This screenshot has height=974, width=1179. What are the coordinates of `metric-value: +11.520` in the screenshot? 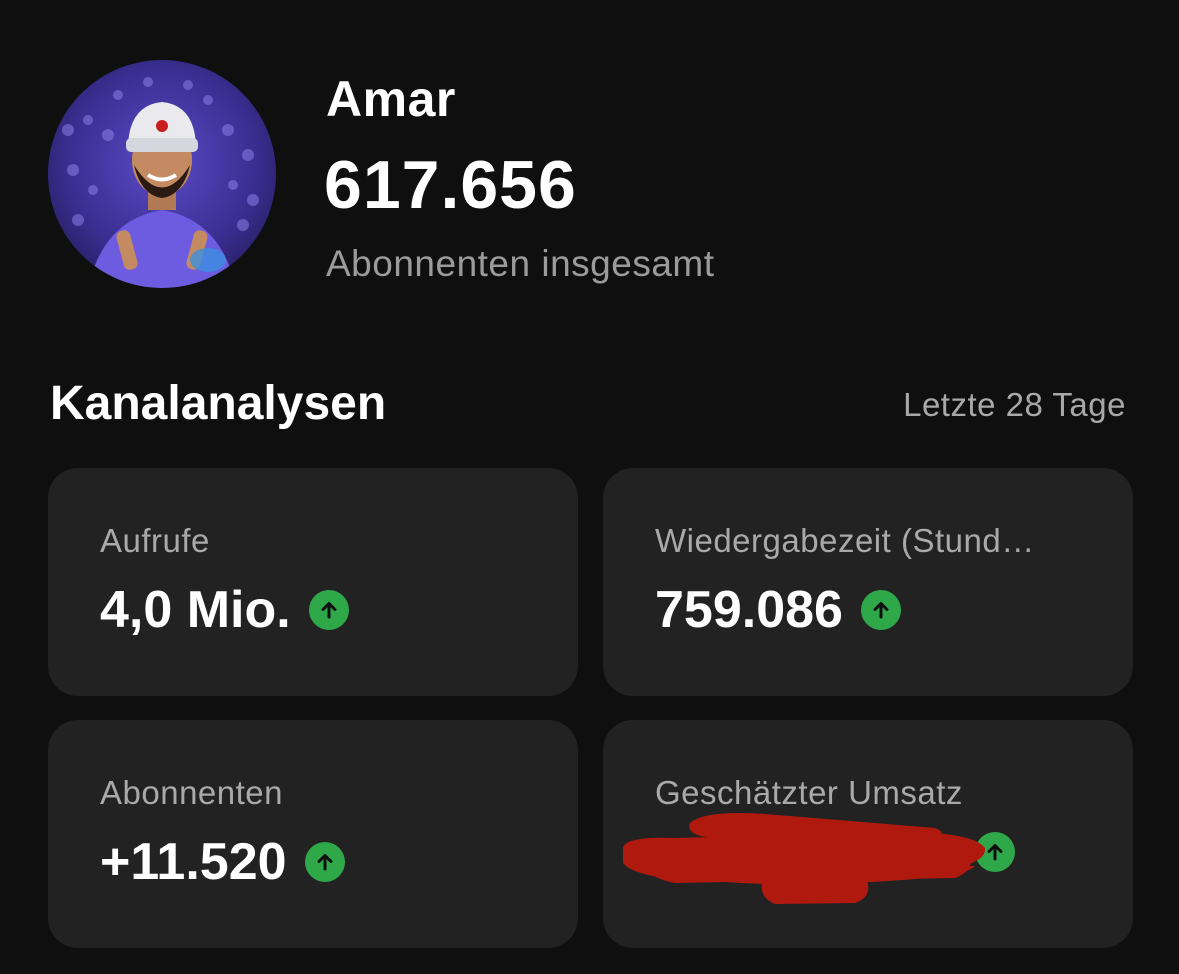 It's located at (193, 862).